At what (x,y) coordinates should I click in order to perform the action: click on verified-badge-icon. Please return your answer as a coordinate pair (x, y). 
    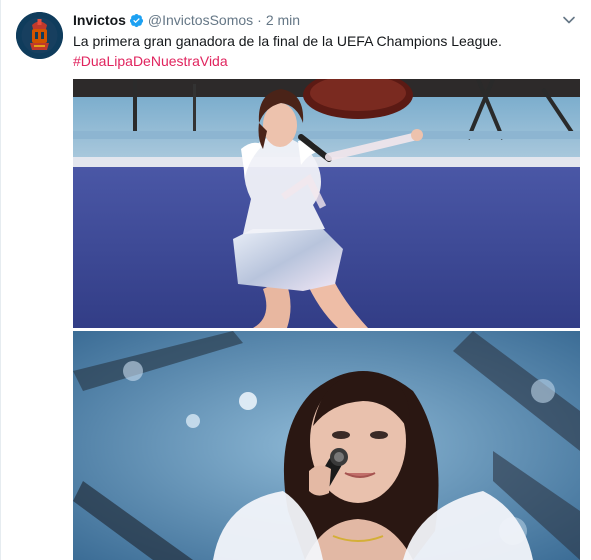
    Looking at the image, I should click on (136, 20).